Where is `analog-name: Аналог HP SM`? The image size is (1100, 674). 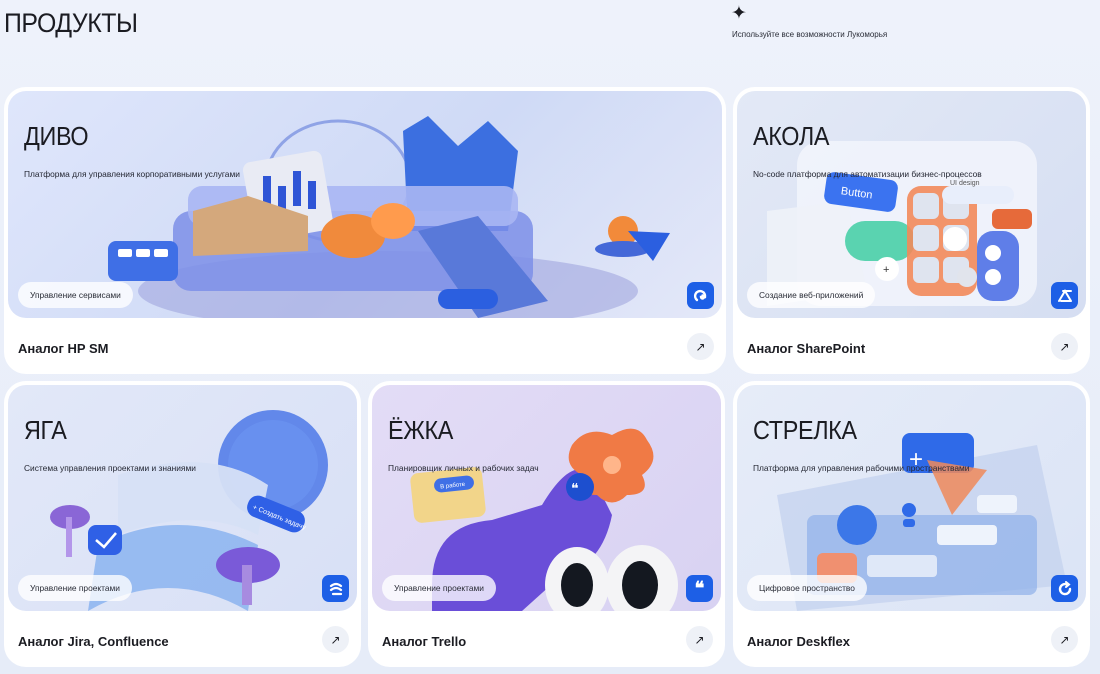 analog-name: Аналог HP SM is located at coordinates (63, 348).